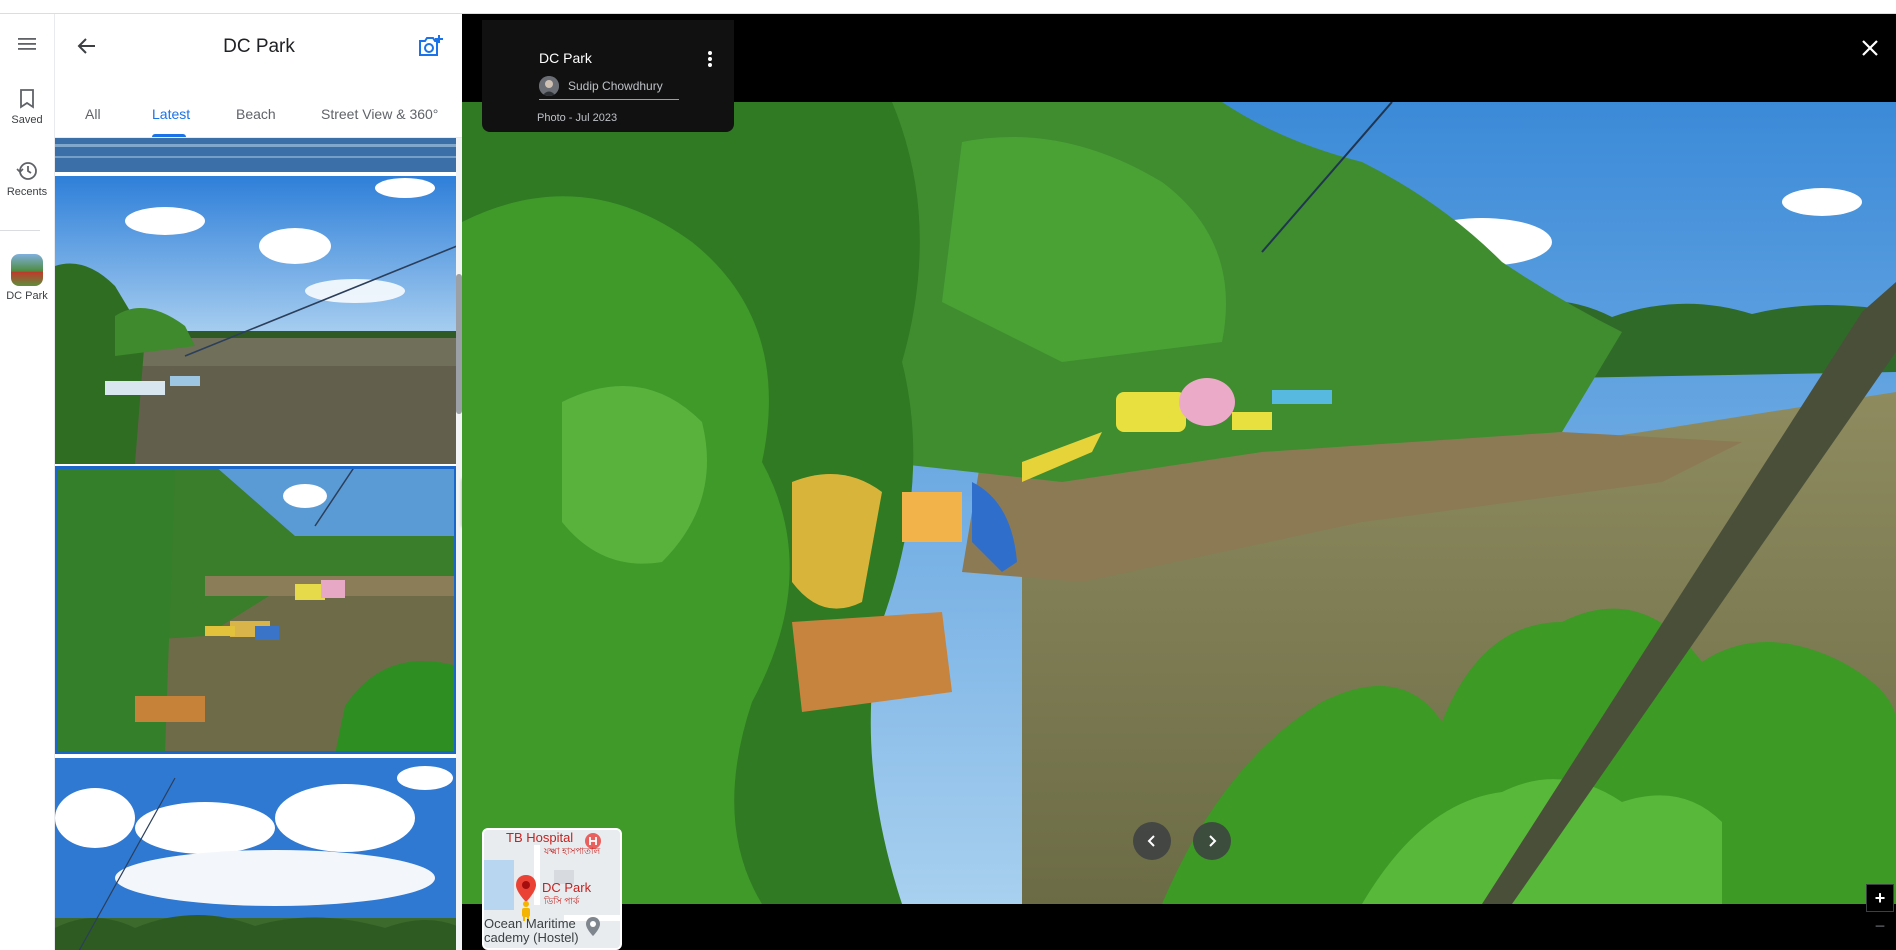 Image resolution: width=1896 pixels, height=950 pixels. I want to click on next-photo-button, so click(1212, 841).